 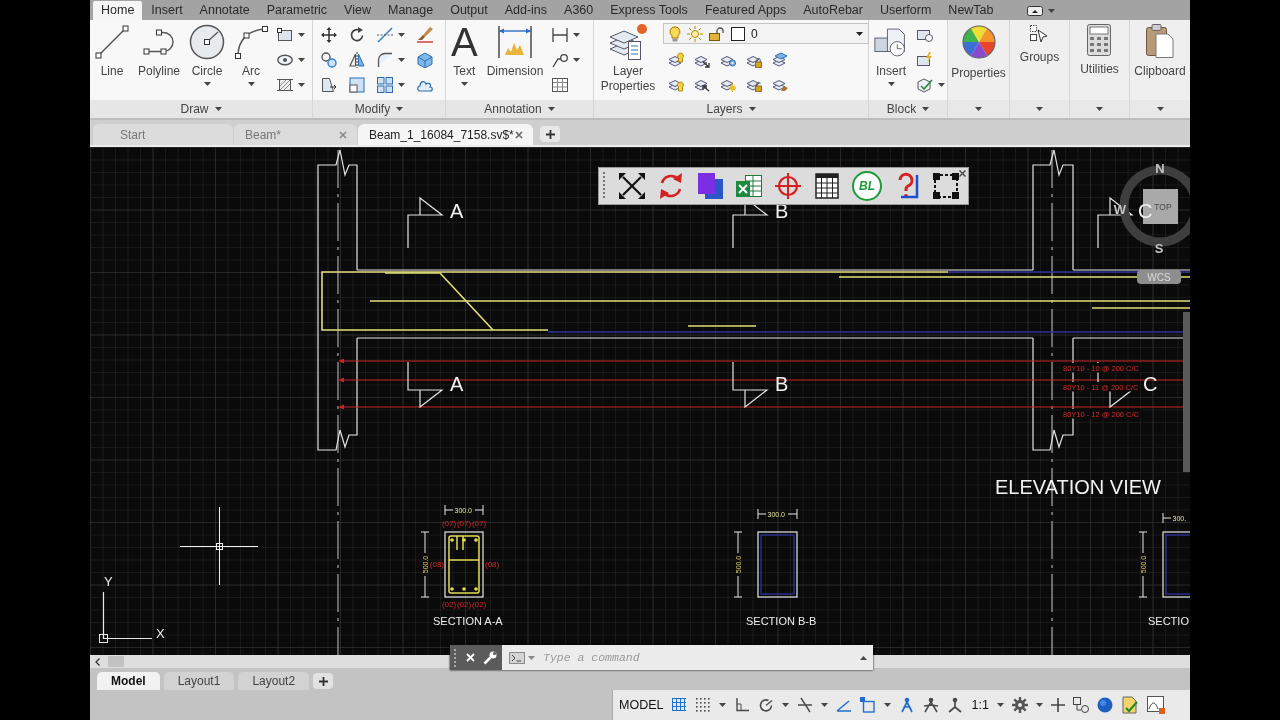 I want to click on grip-icon, so click(x=605, y=186).